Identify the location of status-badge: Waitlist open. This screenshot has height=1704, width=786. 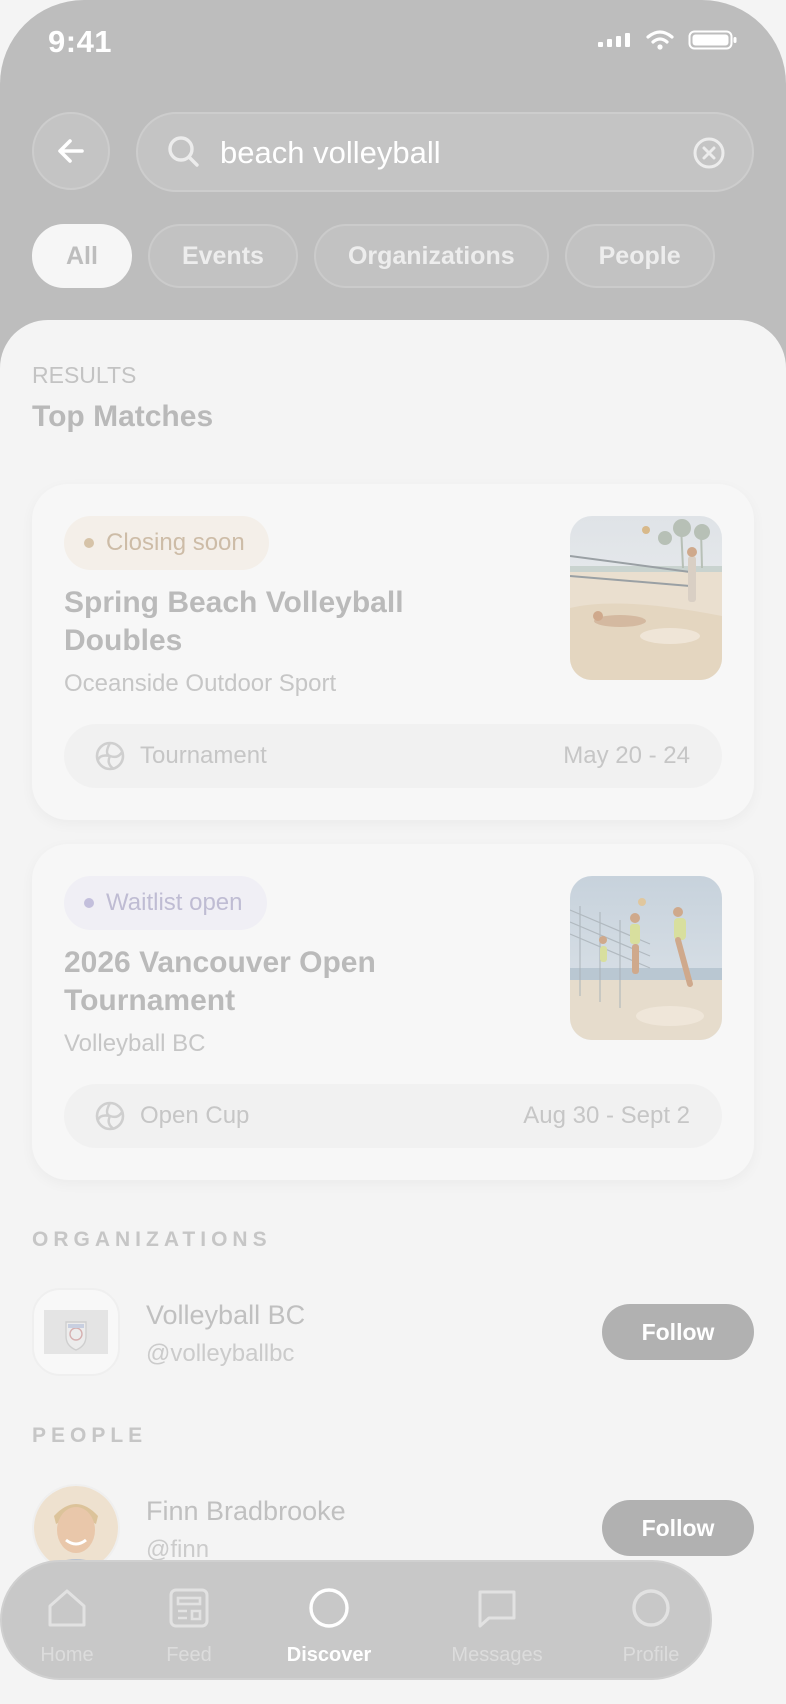
(165, 903).